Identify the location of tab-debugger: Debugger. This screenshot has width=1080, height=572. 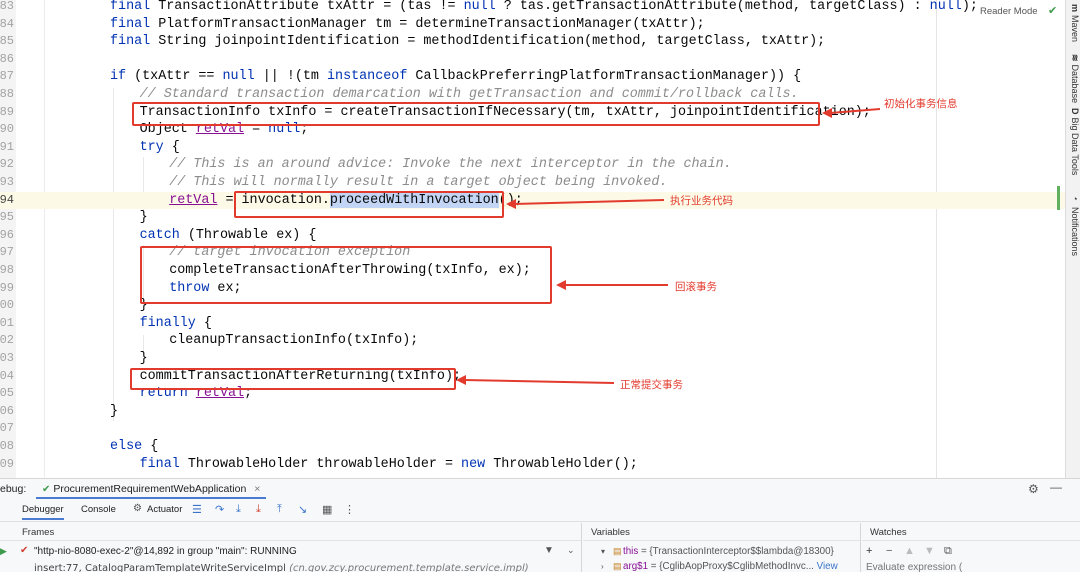
(43, 512).